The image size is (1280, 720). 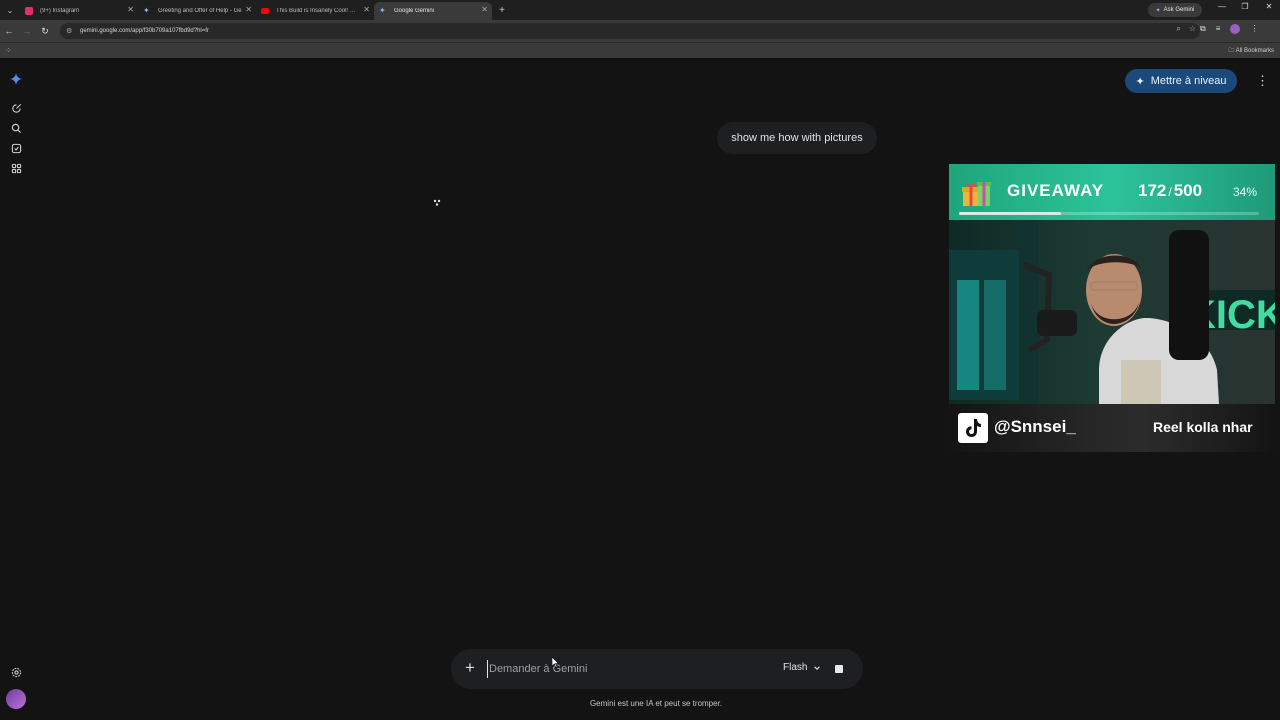 I want to click on tab-youtube: This Build is Insanely Cool! HAV ✕, so click(x=315, y=11).